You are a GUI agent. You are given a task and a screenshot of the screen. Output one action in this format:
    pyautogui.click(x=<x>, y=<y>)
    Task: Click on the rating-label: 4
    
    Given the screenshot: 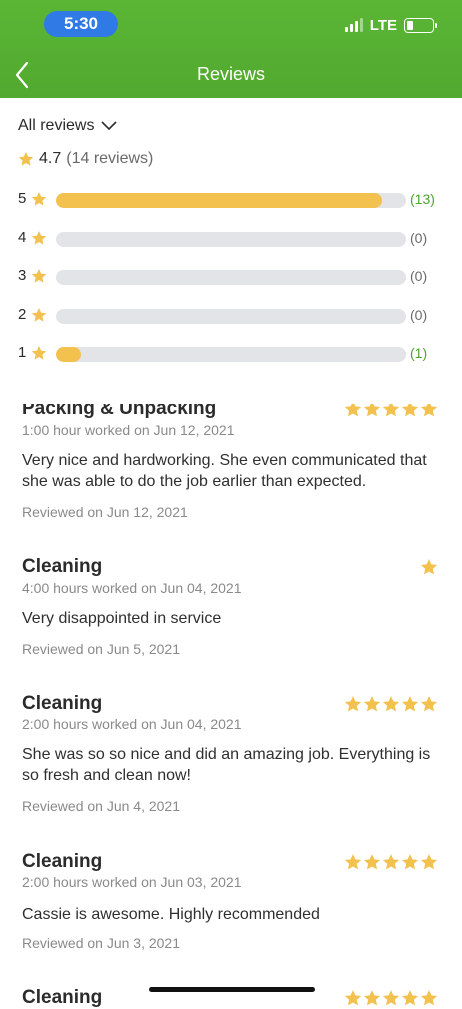 What is the action you would take?
    pyautogui.click(x=22, y=237)
    